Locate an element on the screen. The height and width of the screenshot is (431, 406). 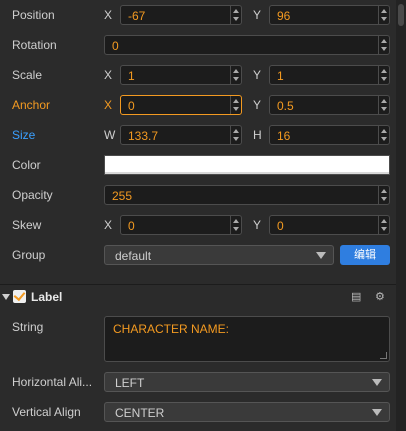
scrollbar is located at coordinates (401, 215).